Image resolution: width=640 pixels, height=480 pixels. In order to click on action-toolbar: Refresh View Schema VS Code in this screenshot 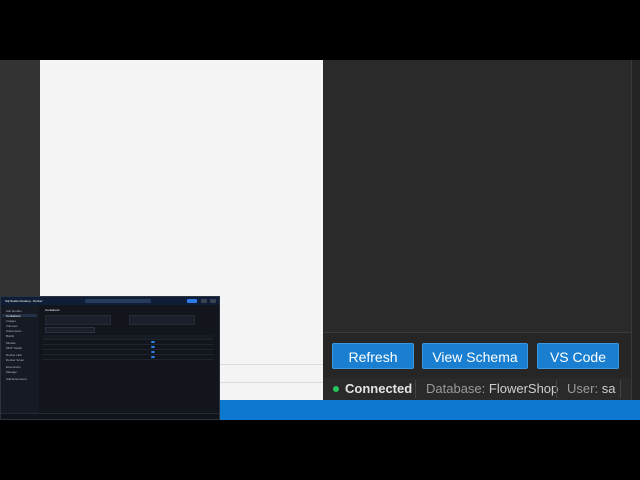, I will do `click(477, 355)`.